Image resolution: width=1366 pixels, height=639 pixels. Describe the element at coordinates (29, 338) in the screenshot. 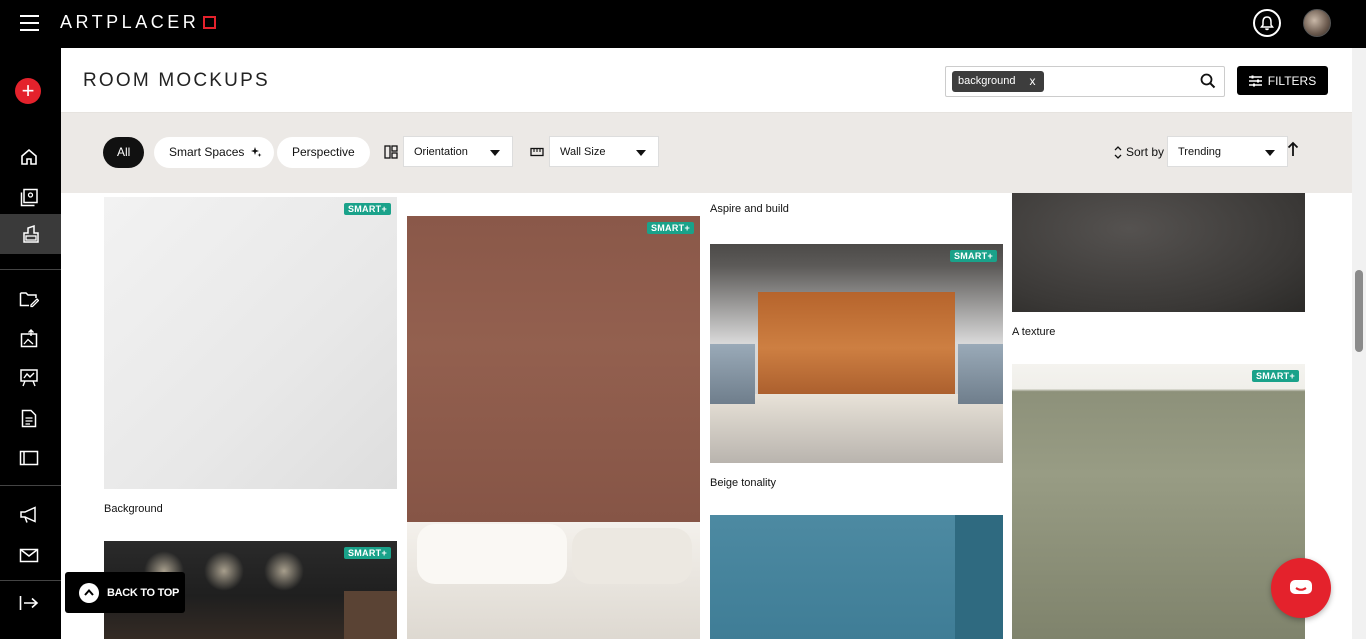

I see `upload-image-icon` at that location.